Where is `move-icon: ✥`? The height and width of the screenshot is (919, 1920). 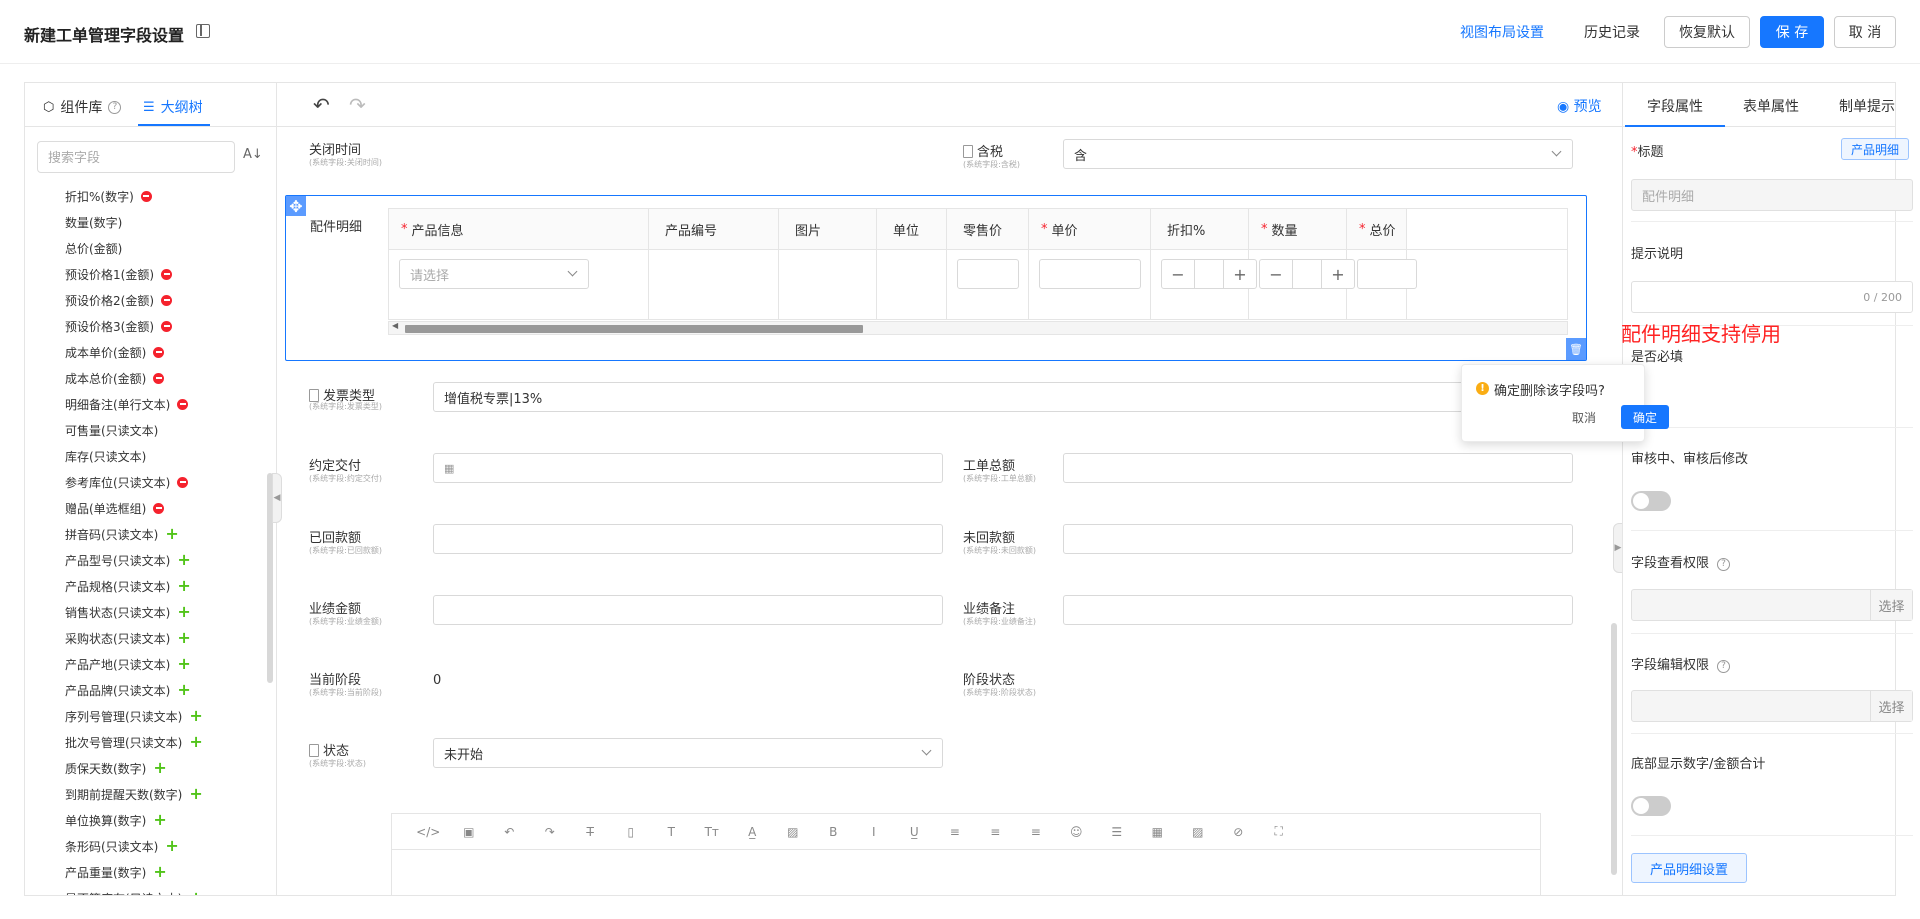 move-icon: ✥ is located at coordinates (296, 206).